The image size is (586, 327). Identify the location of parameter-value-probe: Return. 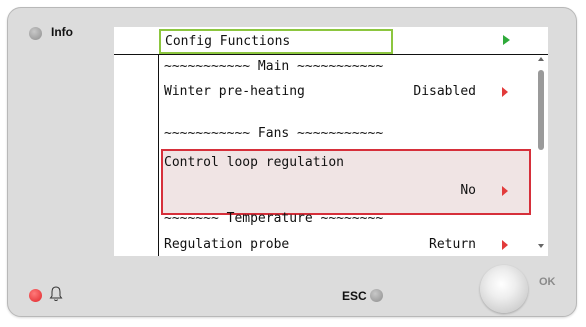
(430, 245).